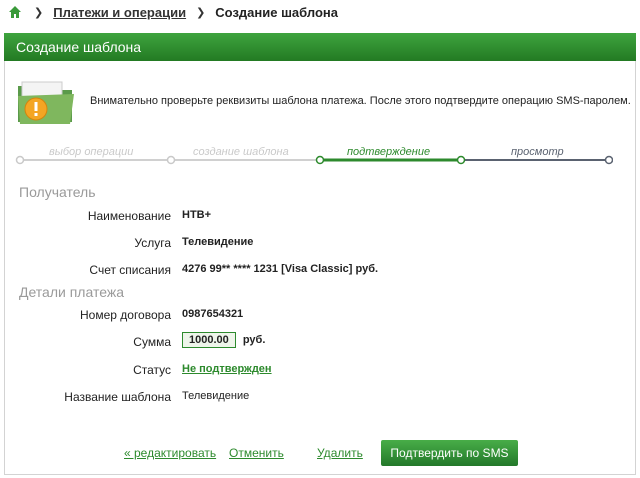 The height and width of the screenshot is (478, 640). Describe the element at coordinates (117, 397) in the screenshot. I see `template-name-label: Название шаблона` at that location.